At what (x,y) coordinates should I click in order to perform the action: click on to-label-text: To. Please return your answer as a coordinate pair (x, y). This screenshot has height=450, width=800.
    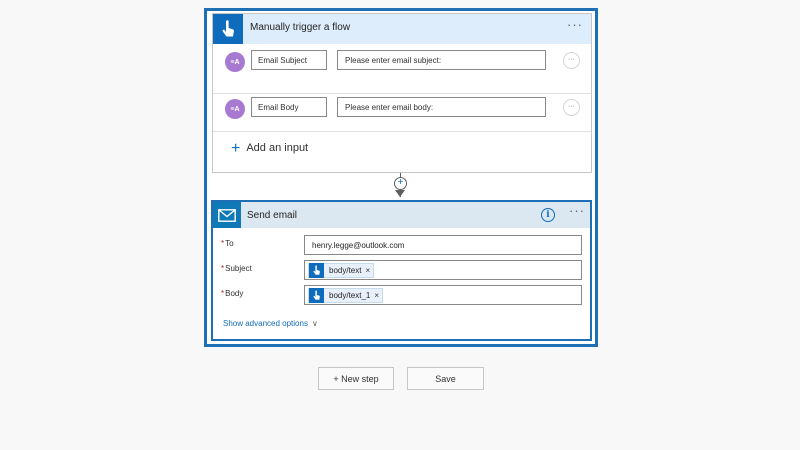
    Looking at the image, I should click on (229, 243).